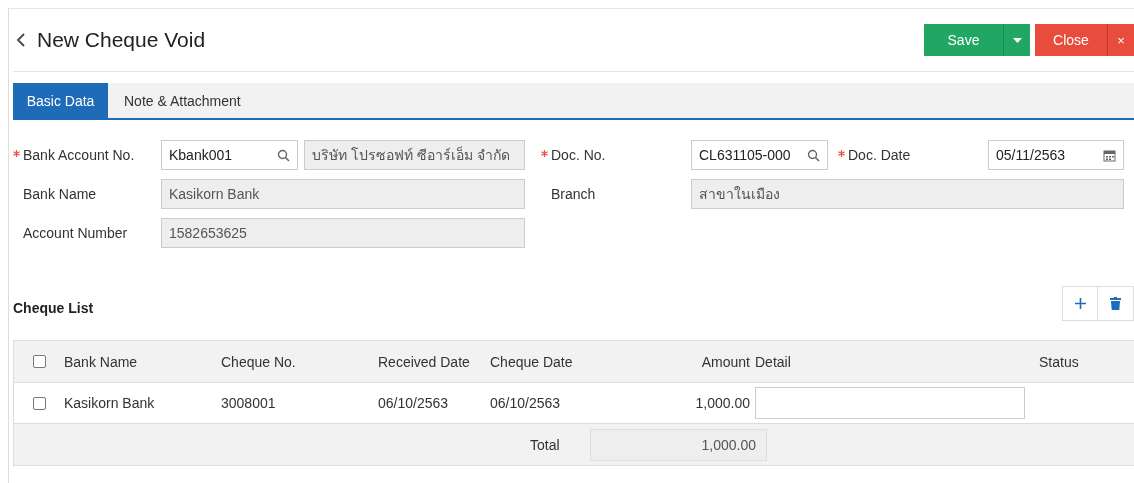  Describe the element at coordinates (21, 40) in the screenshot. I see `back-icon` at that location.